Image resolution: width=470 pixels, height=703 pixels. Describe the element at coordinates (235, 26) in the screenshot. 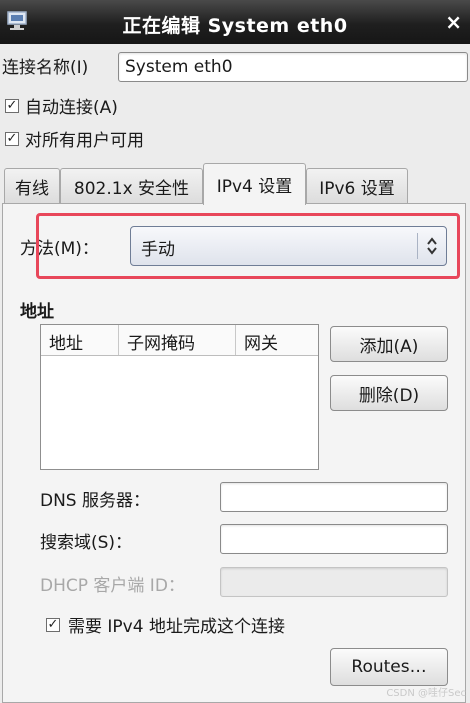

I see `window-title: 正在编辑 System eth0` at that location.